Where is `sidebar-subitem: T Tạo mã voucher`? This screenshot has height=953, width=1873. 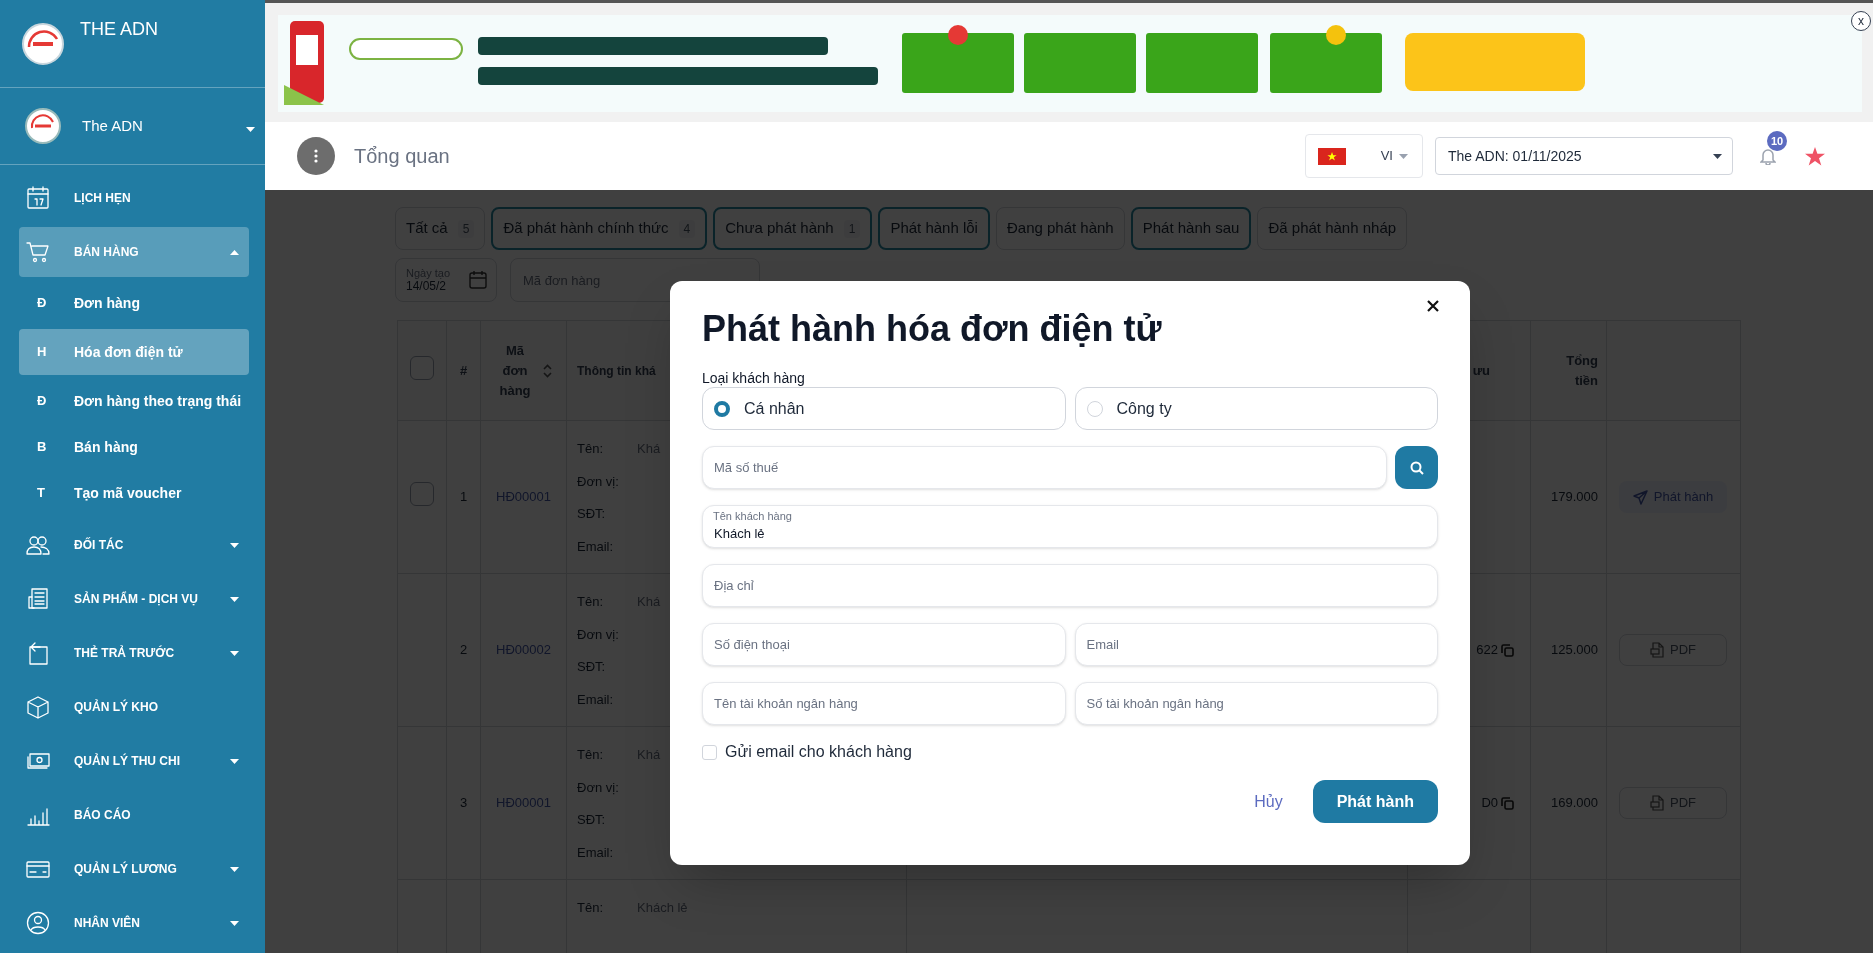 sidebar-subitem: T Tạo mã voucher is located at coordinates (134, 493).